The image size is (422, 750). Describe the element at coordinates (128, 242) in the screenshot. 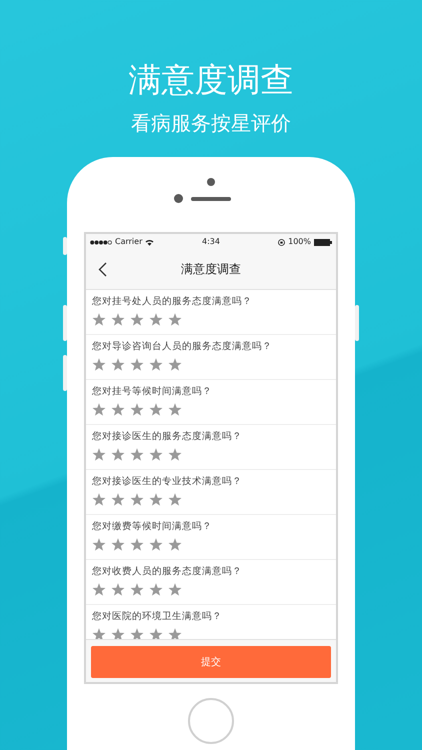

I see `carrier-label: Carrier` at that location.